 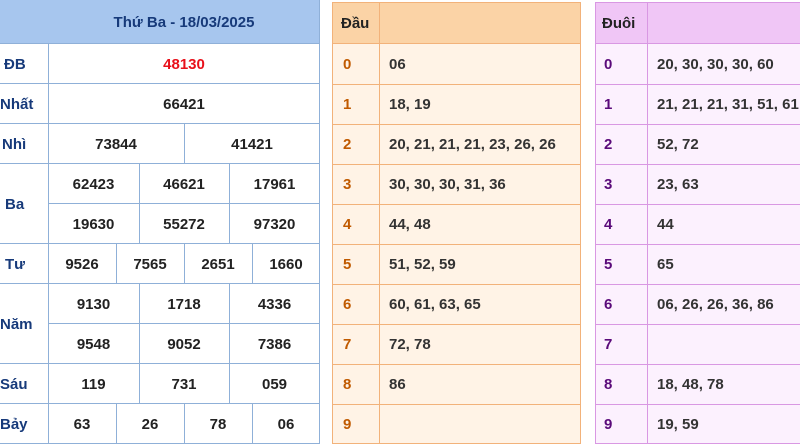 I want to click on prize-value: 731, so click(x=184, y=384).